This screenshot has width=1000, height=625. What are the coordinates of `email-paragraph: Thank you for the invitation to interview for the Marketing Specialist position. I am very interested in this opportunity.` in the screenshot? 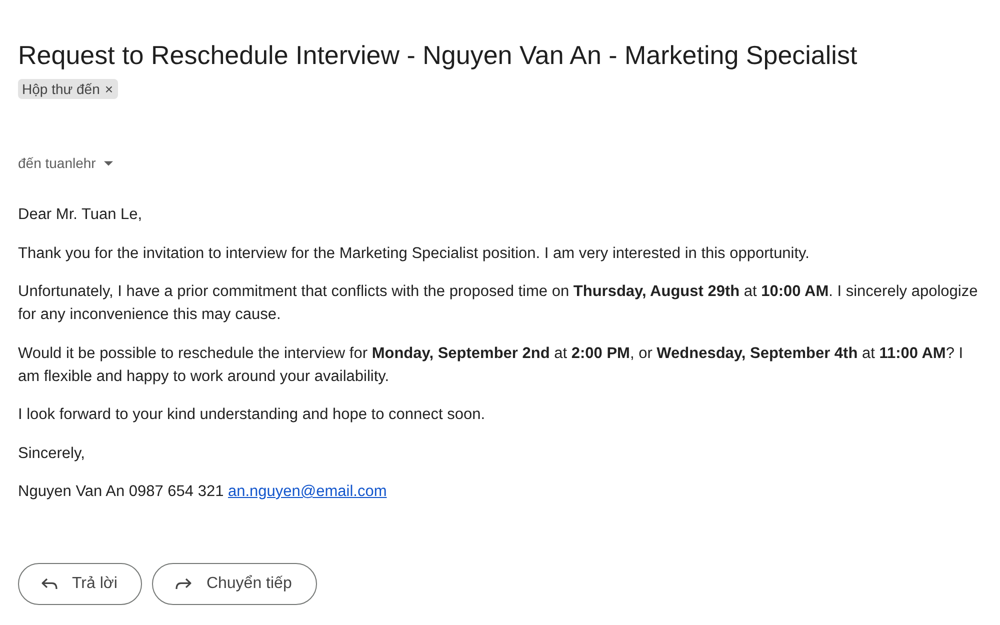 It's located at (414, 254).